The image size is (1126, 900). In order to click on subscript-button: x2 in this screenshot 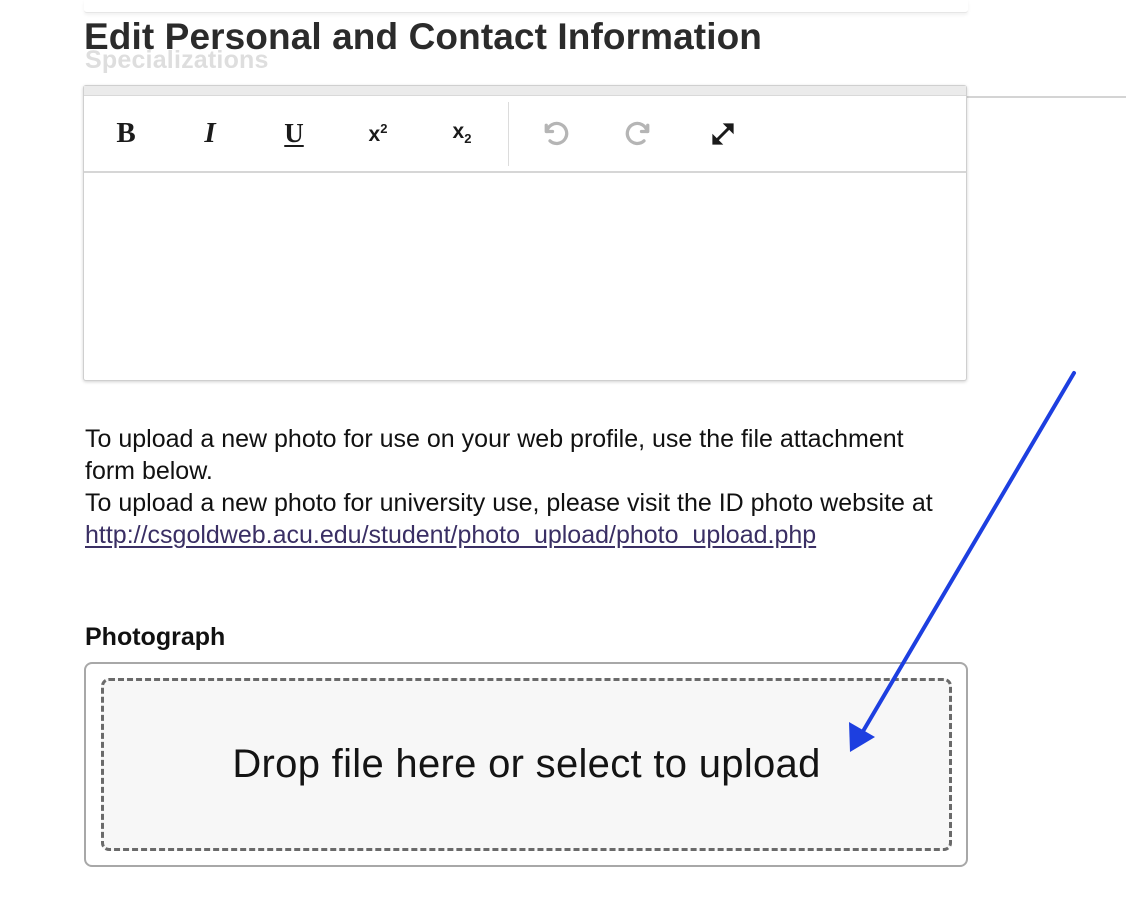, I will do `click(462, 134)`.